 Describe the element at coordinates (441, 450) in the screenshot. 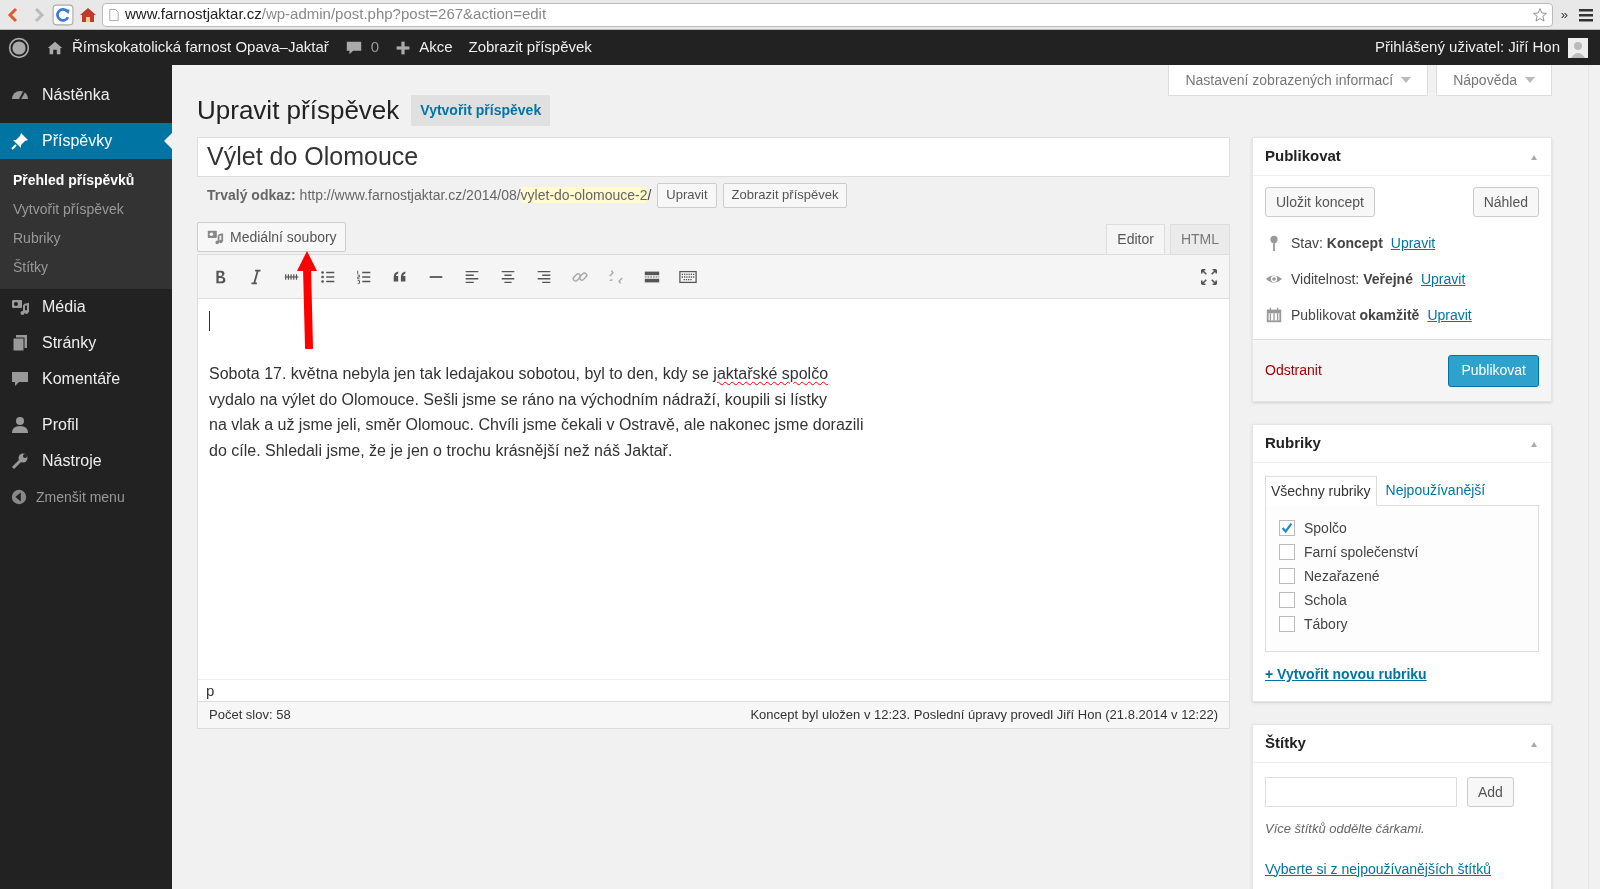

I see `text-run: do cíle. Shledali jsme, že je jen o trochu krásnější než náš Jaktař.` at that location.